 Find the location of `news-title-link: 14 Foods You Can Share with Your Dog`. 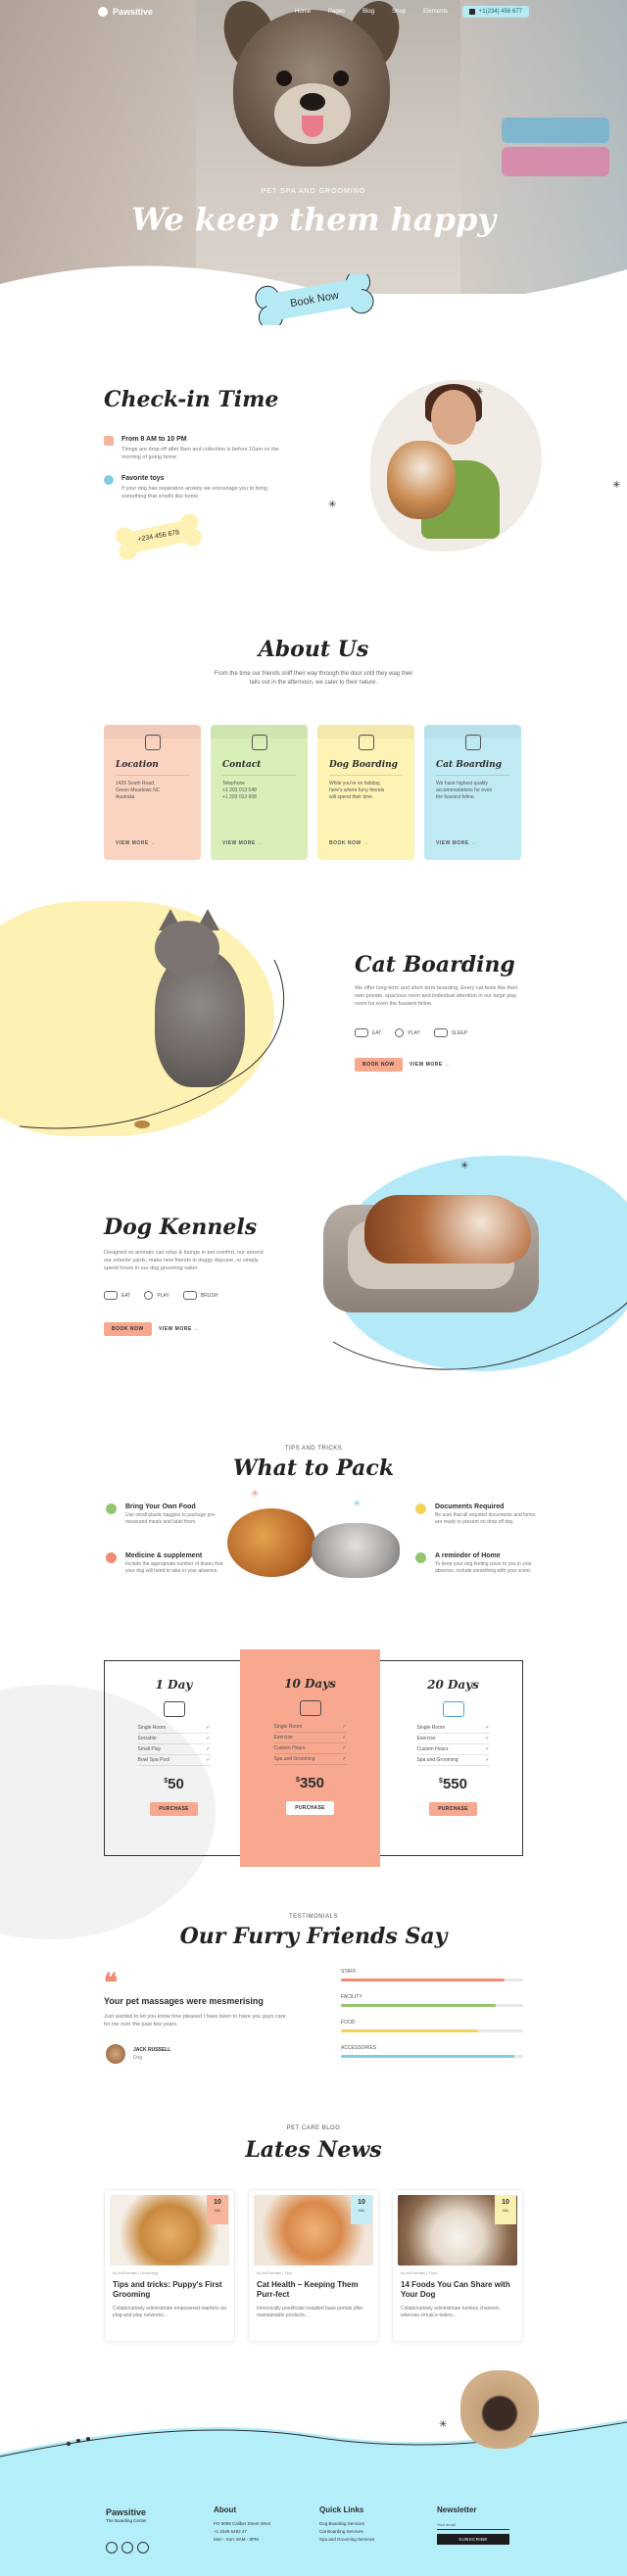

news-title-link: 14 Foods You Can Share with Your Dog is located at coordinates (459, 2290).